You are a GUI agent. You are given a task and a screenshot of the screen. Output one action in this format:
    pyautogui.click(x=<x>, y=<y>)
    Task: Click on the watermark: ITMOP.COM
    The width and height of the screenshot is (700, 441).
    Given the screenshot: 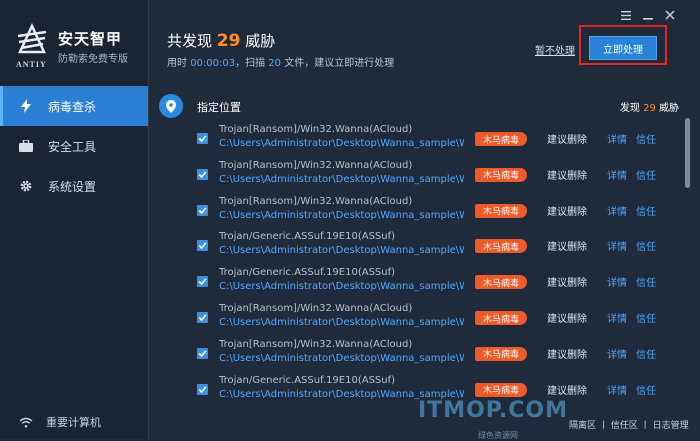 What is the action you would take?
    pyautogui.click(x=493, y=410)
    